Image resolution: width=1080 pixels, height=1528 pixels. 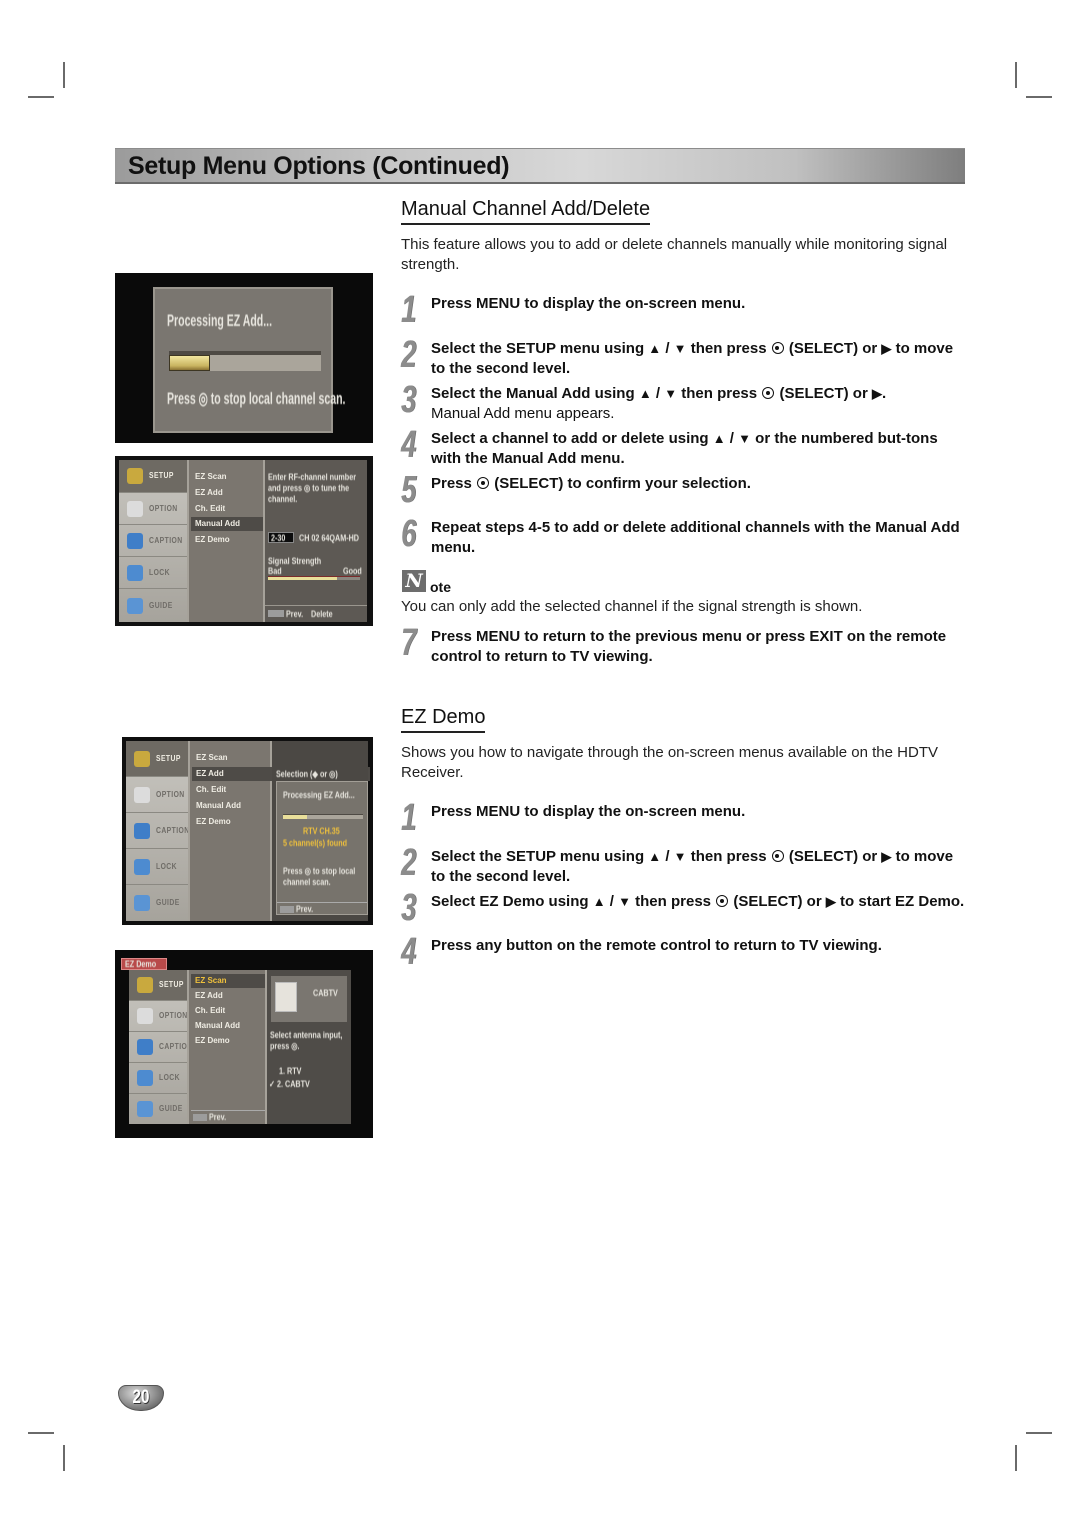 I want to click on antenna-preview: CABTV, so click(x=309, y=999).